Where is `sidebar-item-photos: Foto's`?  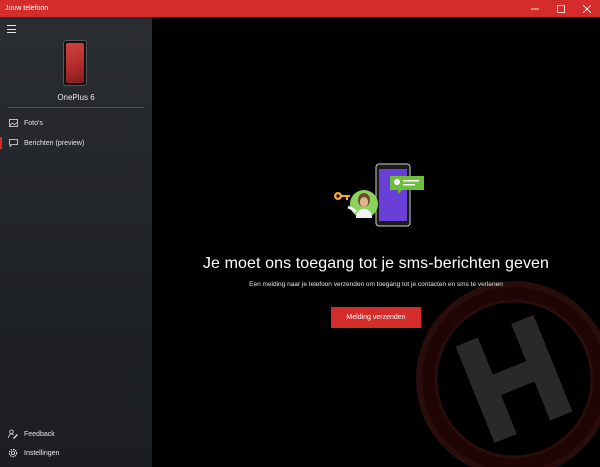 sidebar-item-photos: Foto's is located at coordinates (76, 123).